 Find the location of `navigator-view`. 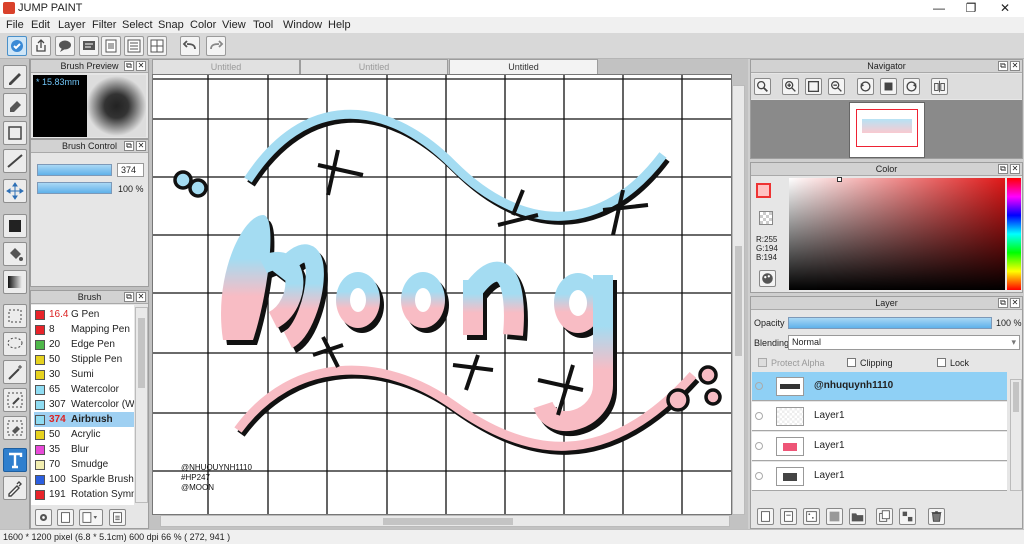

navigator-view is located at coordinates (886, 129).